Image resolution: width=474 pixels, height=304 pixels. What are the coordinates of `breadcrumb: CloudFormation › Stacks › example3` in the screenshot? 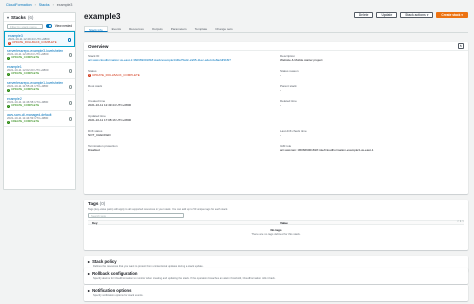 It's located at (39, 5).